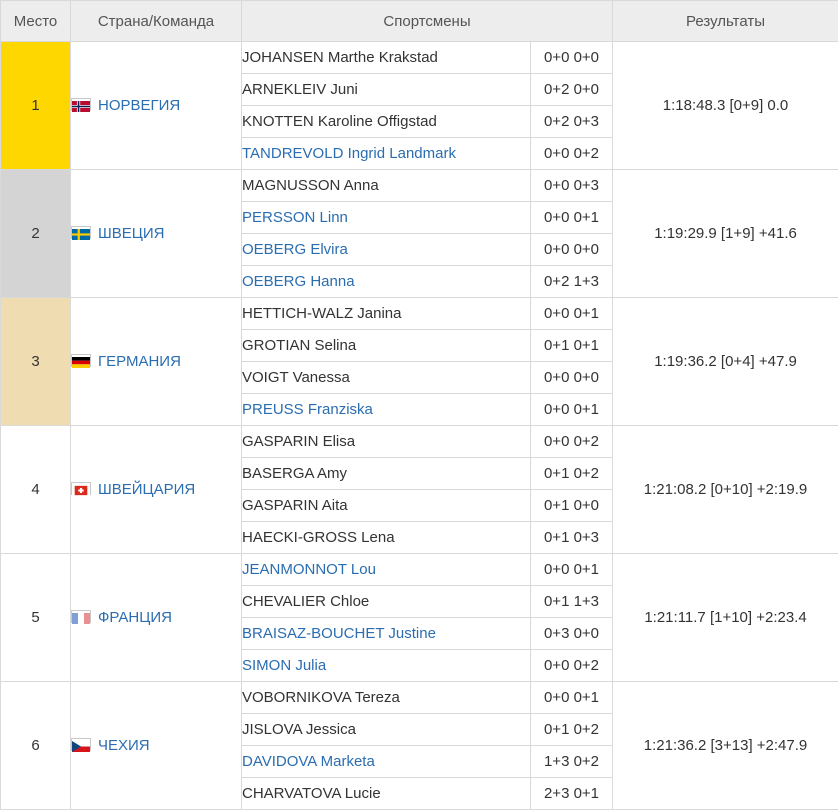  I want to click on athlete-name: HAECKI-GROSS Lena, so click(386, 538).